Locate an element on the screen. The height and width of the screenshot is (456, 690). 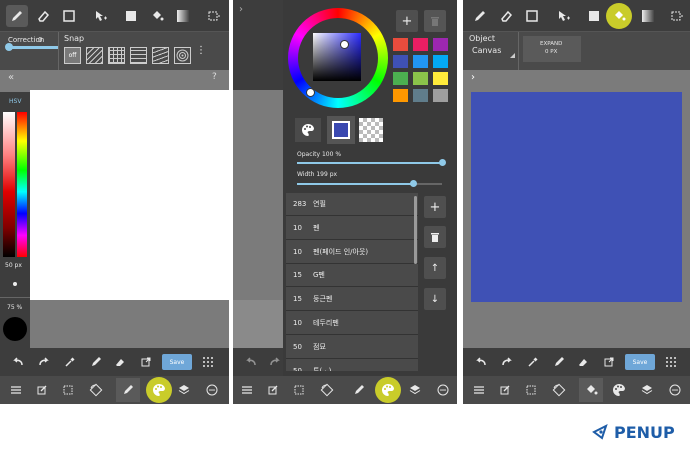
sv-picker-knob is located at coordinates (344, 44).